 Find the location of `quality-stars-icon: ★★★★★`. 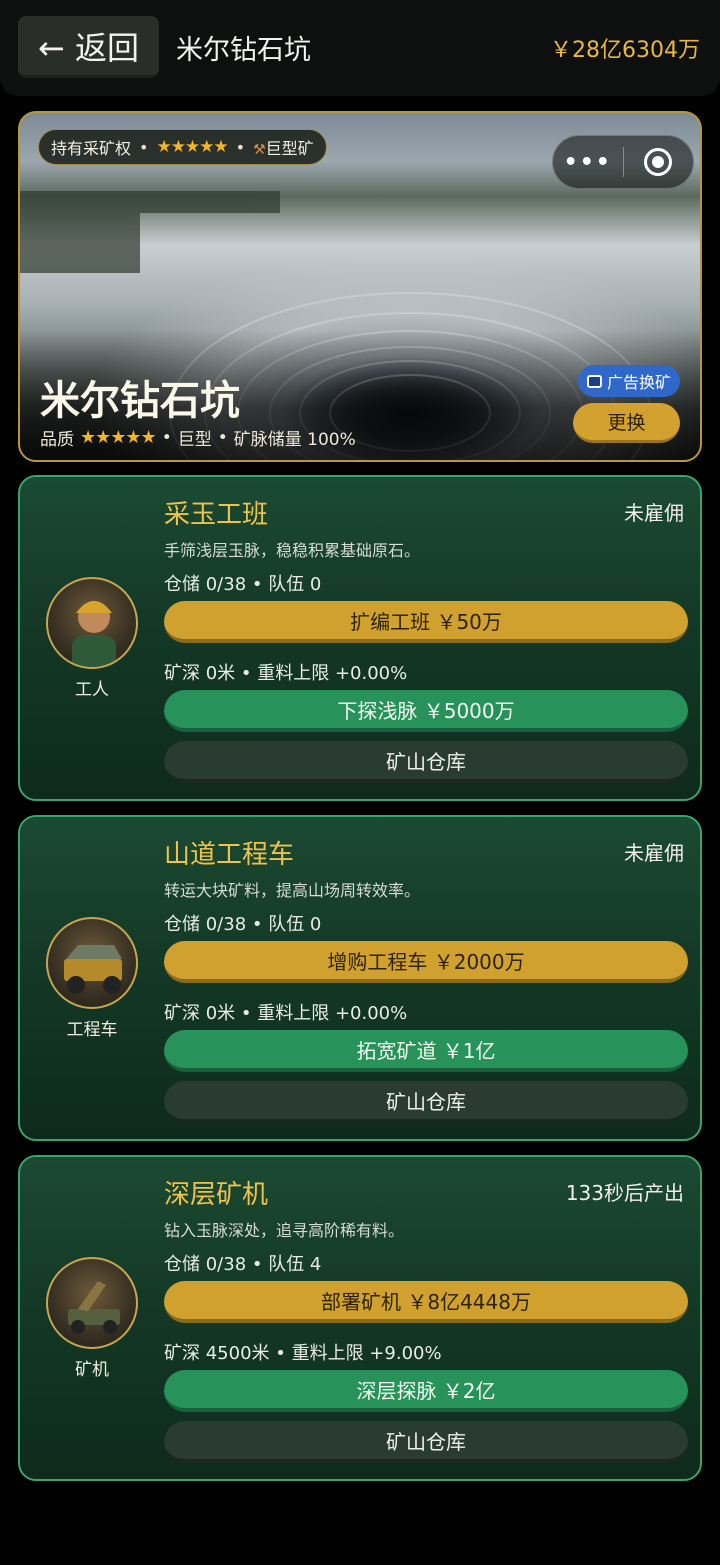

quality-stars-icon: ★★★★★ is located at coordinates (118, 437).